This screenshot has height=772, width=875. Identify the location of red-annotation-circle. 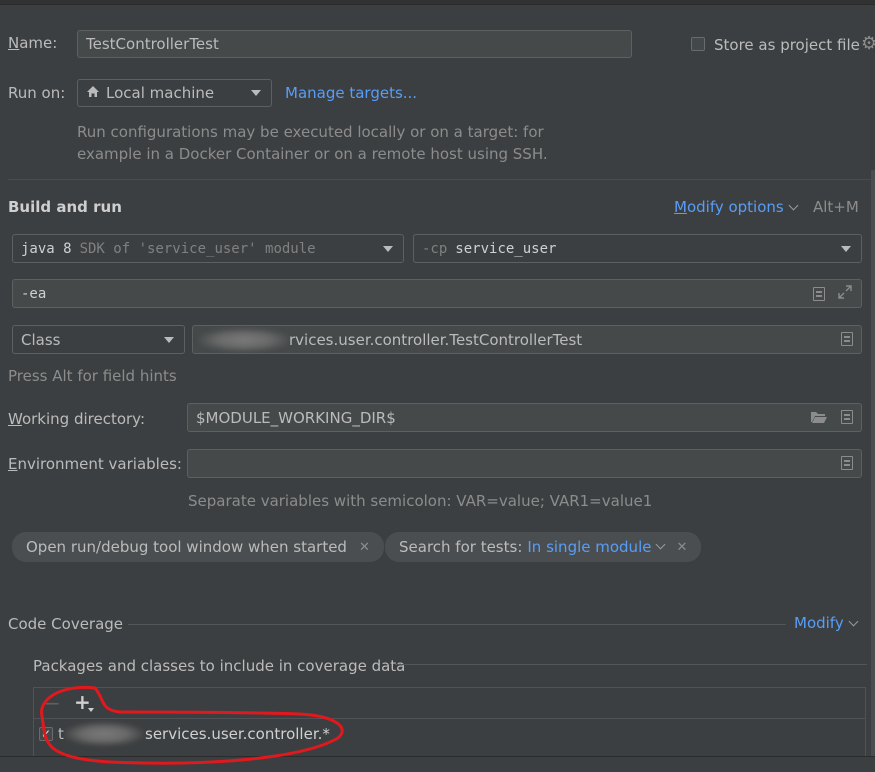
(192, 725).